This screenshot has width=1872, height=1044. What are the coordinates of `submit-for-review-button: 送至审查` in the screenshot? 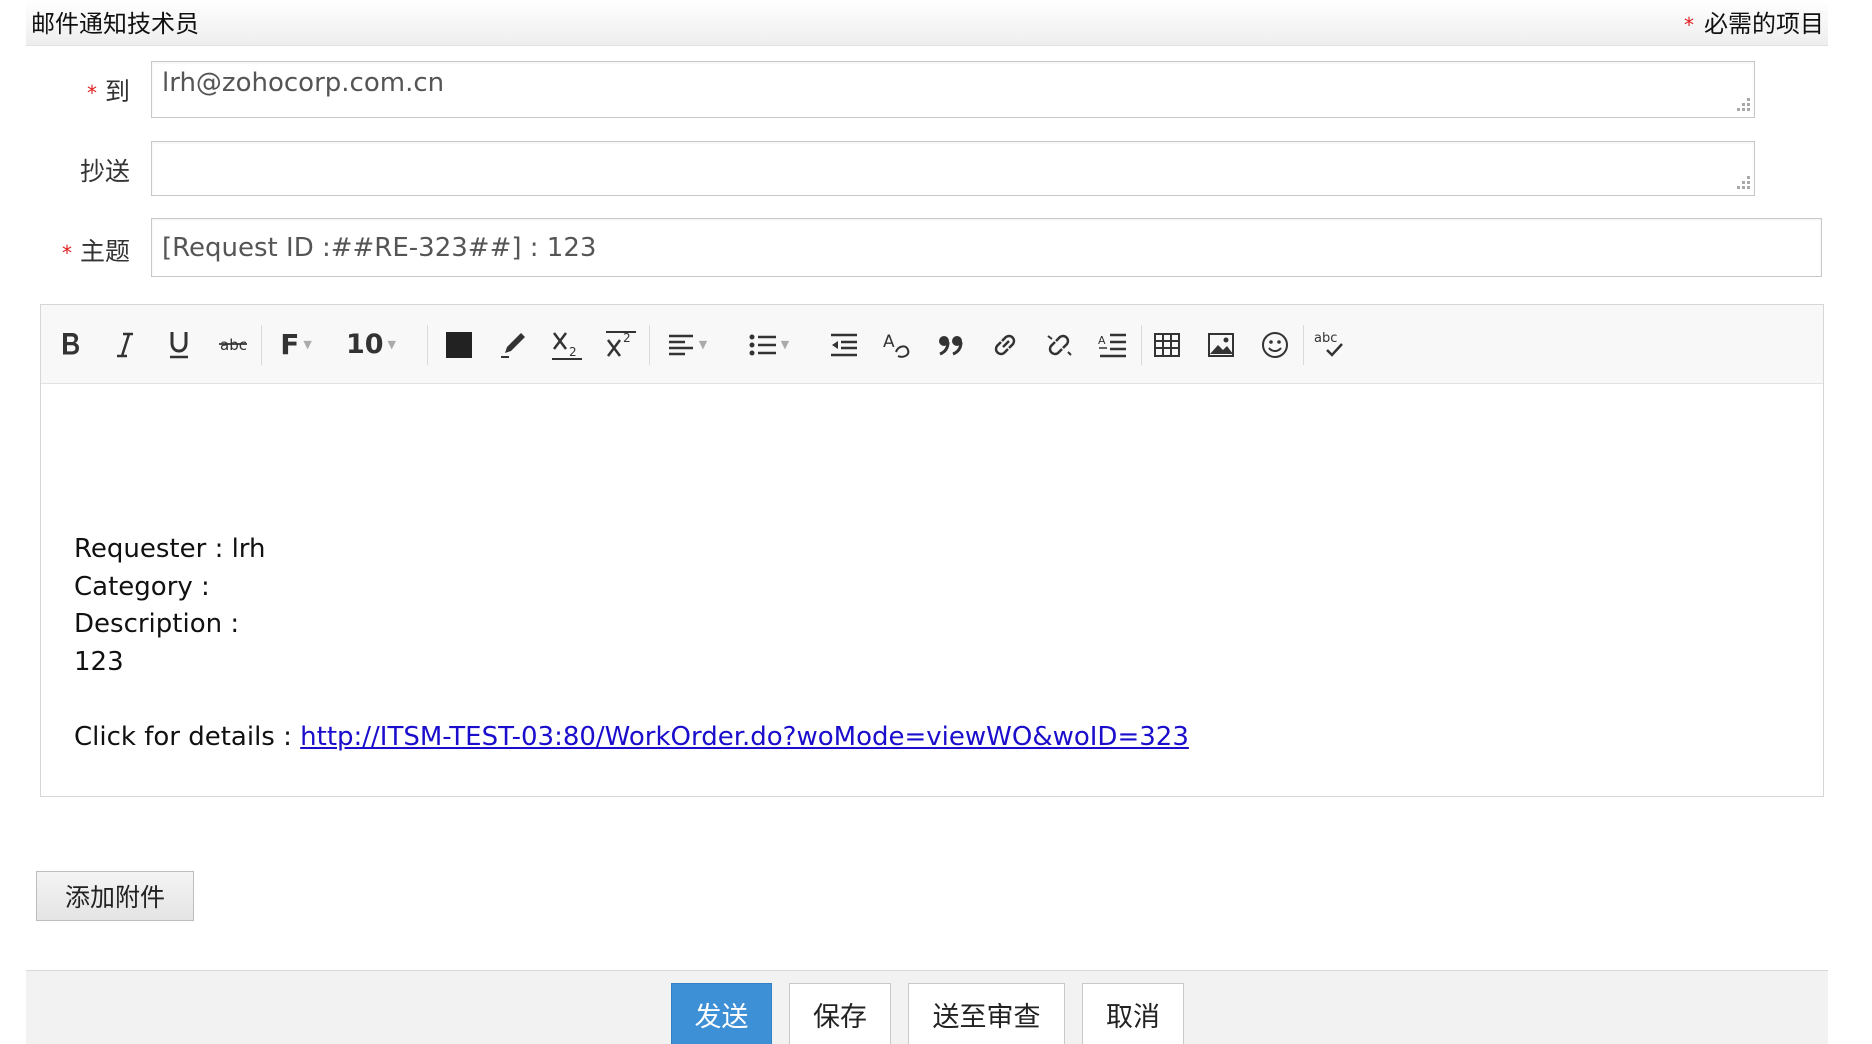 It's located at (986, 1013).